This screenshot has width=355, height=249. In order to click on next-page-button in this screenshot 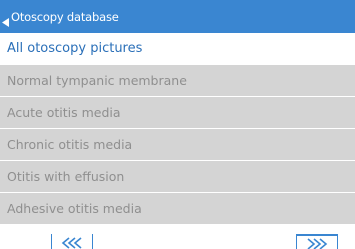, I will do `click(317, 241)`.